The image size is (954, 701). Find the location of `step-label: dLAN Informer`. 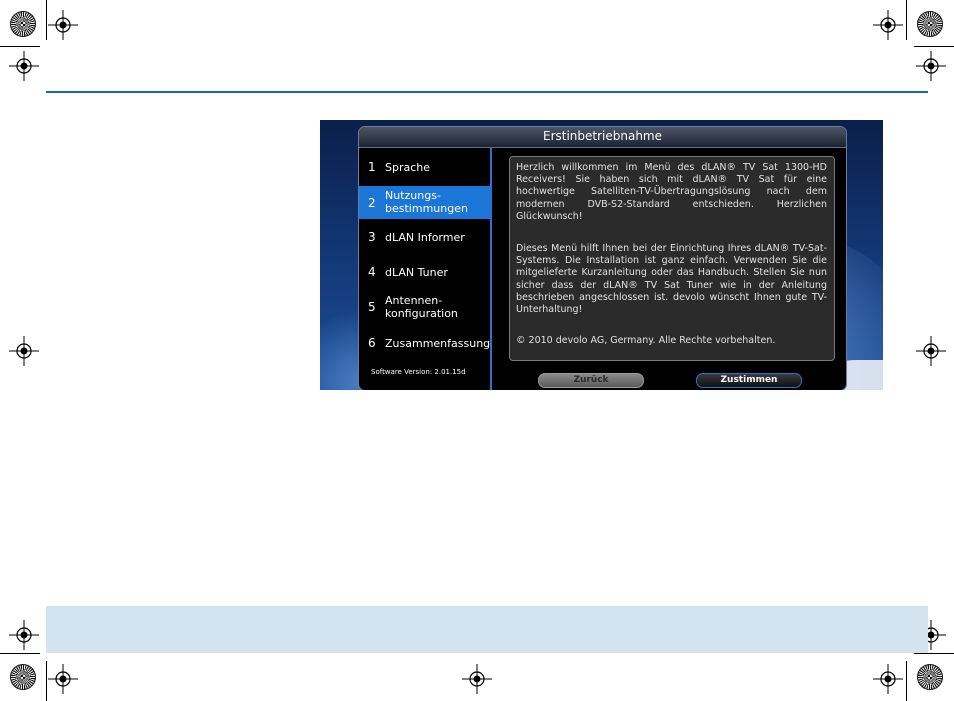

step-label: dLAN Informer is located at coordinates (425, 237).